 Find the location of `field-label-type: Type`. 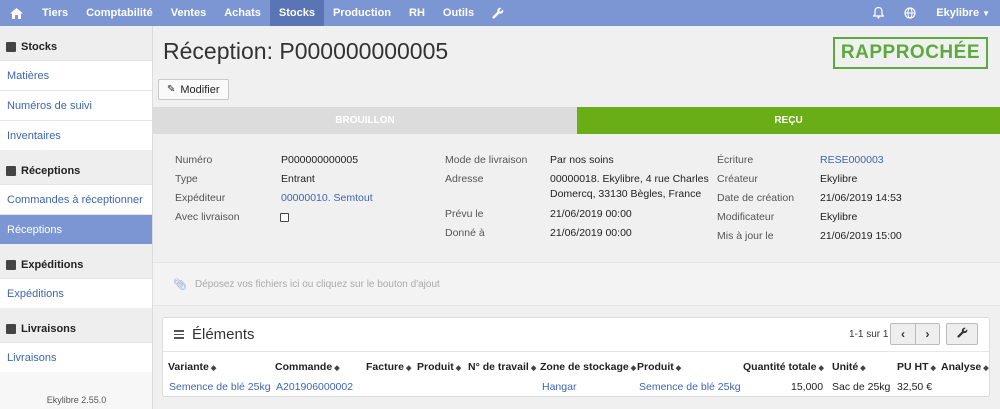

field-label-type: Type is located at coordinates (186, 179).